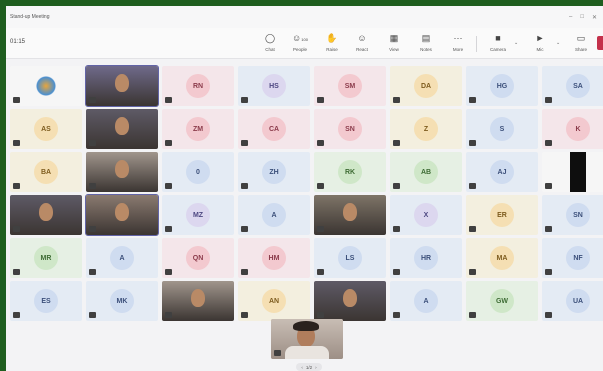 This screenshot has height=371, width=603. Describe the element at coordinates (198, 86) in the screenshot. I see `participant-tile: RN` at that location.